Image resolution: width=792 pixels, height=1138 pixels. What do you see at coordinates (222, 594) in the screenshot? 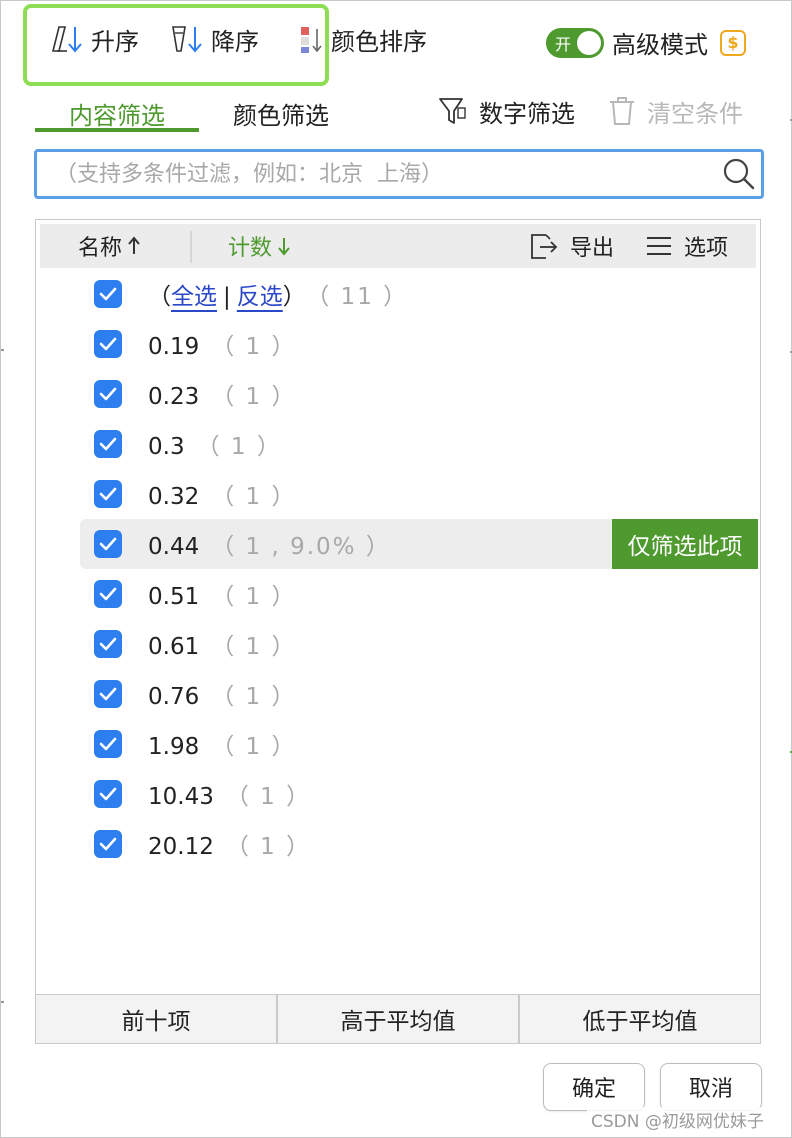
I see `item-text: 0.51 （ 1 ）` at bounding box center [222, 594].